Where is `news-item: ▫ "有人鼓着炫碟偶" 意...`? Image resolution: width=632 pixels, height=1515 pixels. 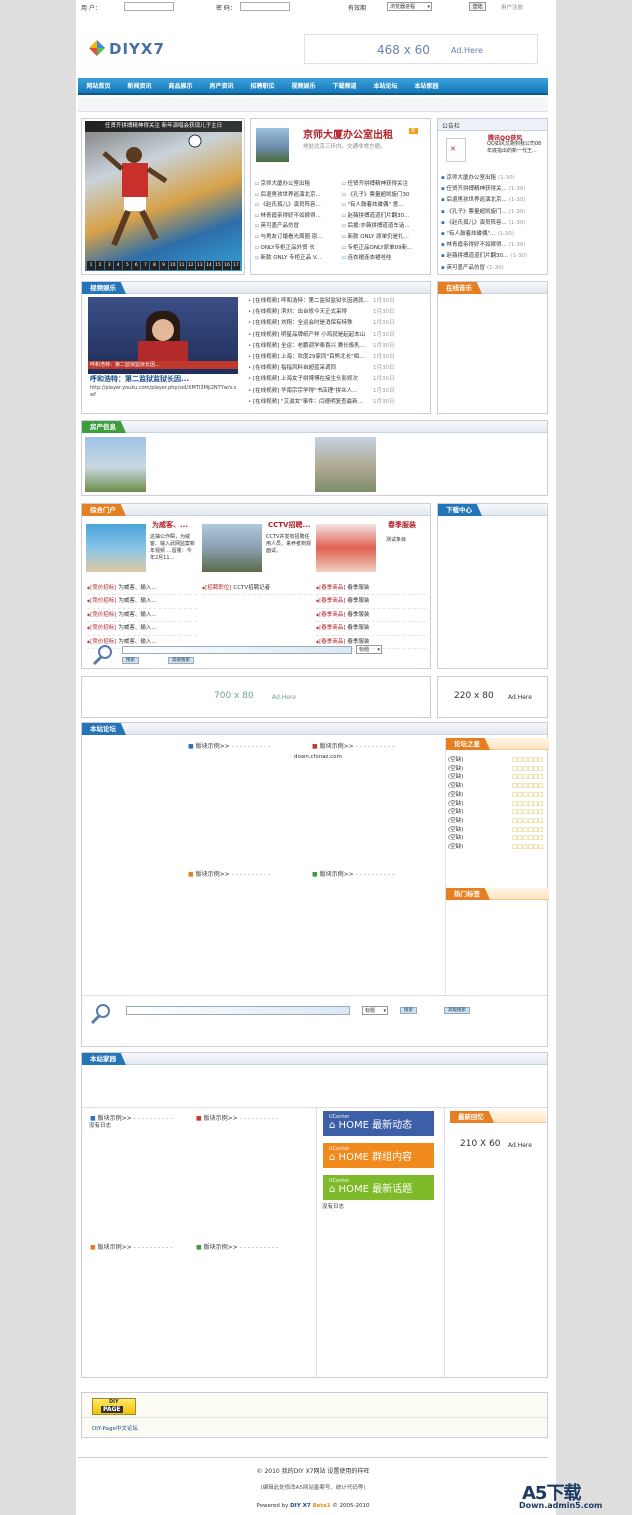 news-item: ▫ "有人鼓着炫碟偶" 意... is located at coordinates (386, 205).